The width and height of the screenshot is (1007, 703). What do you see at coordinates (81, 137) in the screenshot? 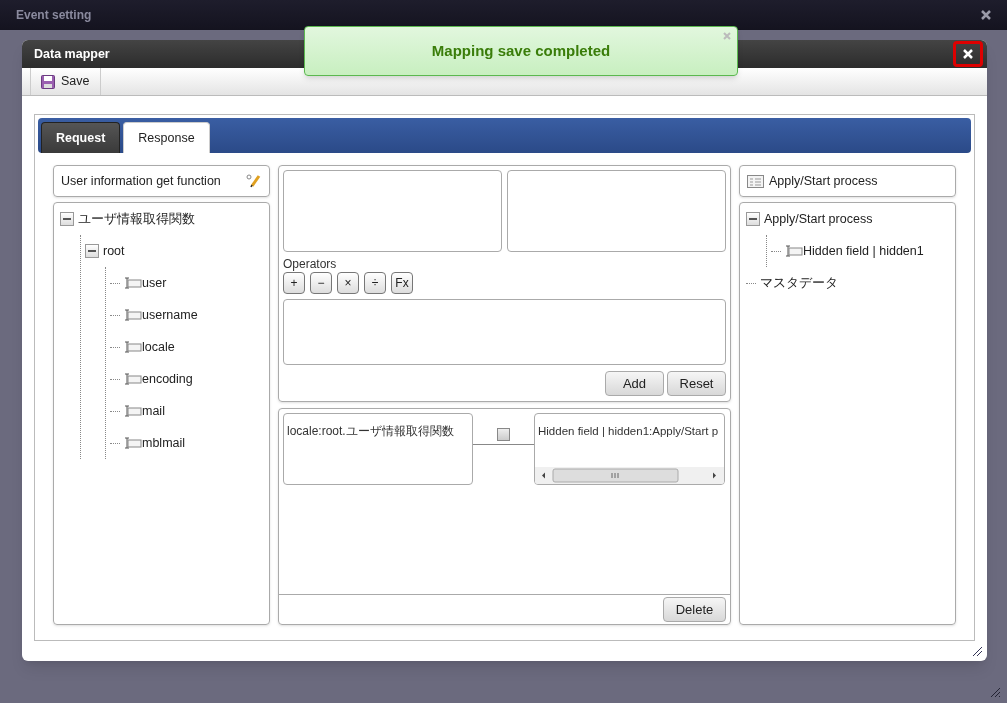
I see `tab: Request` at bounding box center [81, 137].